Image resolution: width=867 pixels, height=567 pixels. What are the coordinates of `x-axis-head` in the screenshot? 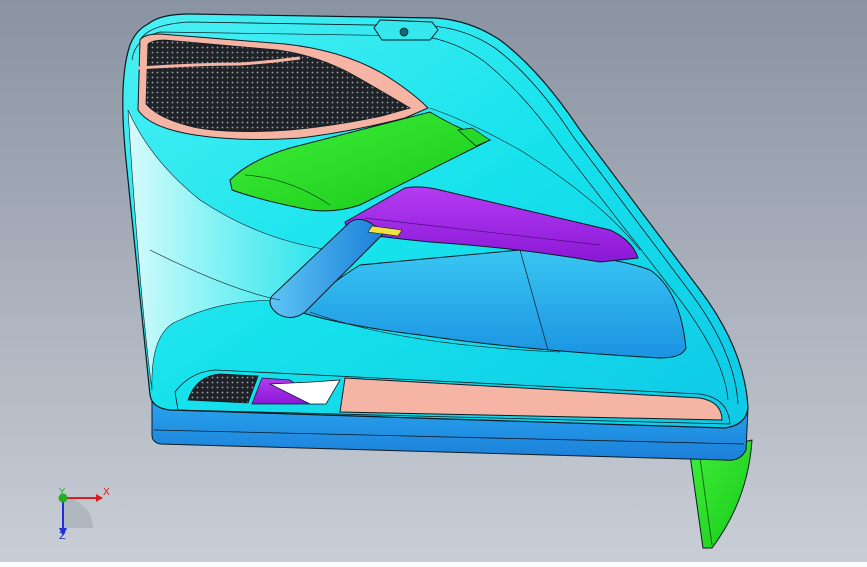 It's located at (99, 498).